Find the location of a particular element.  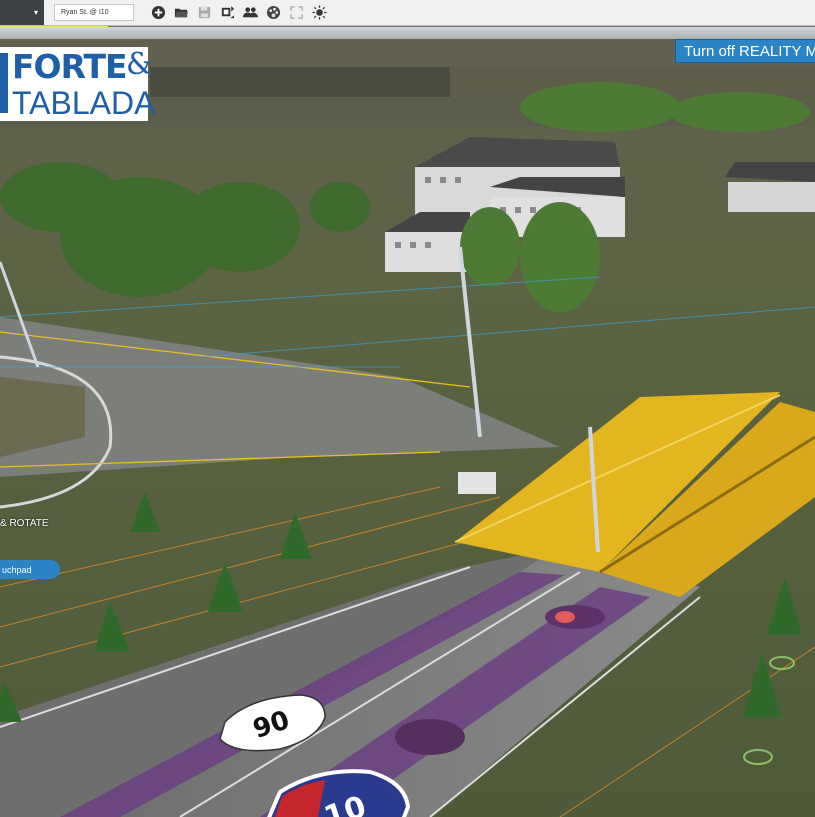

work-truck is located at coordinates (477, 483).